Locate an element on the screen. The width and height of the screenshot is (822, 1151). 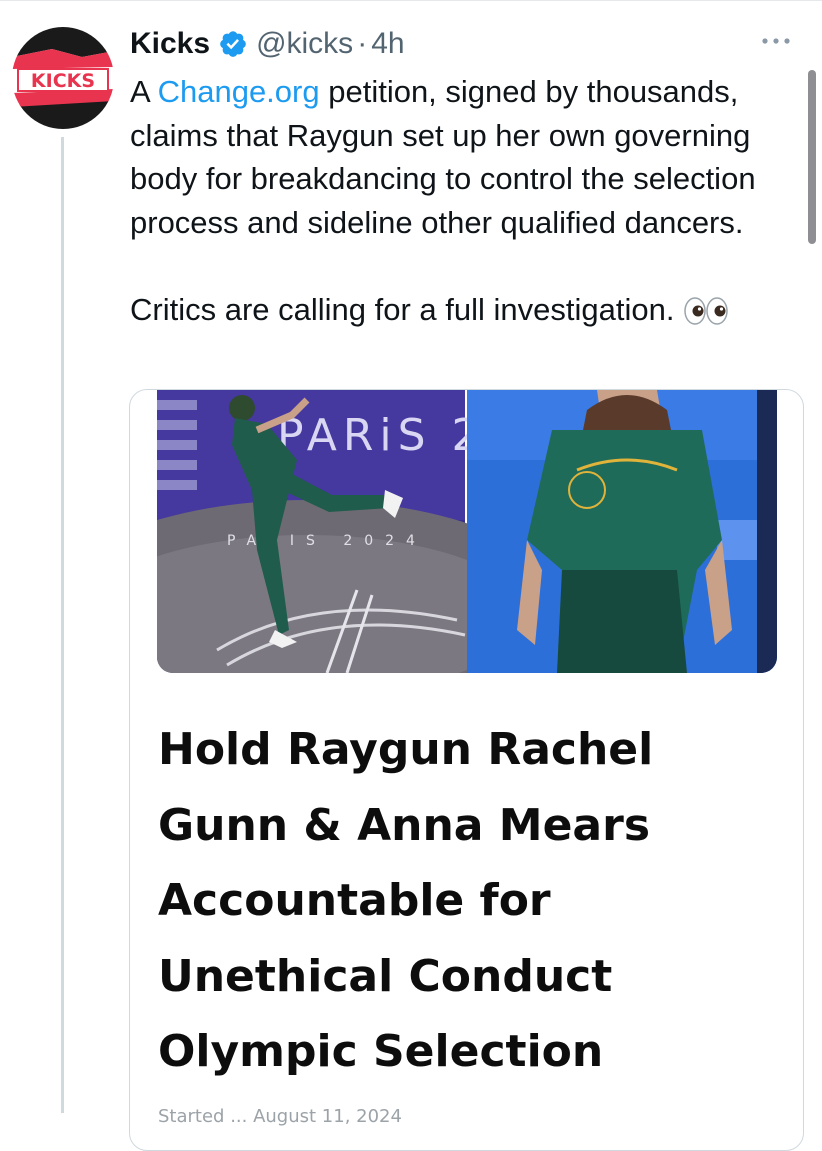
top-divider is located at coordinates (411, 0).